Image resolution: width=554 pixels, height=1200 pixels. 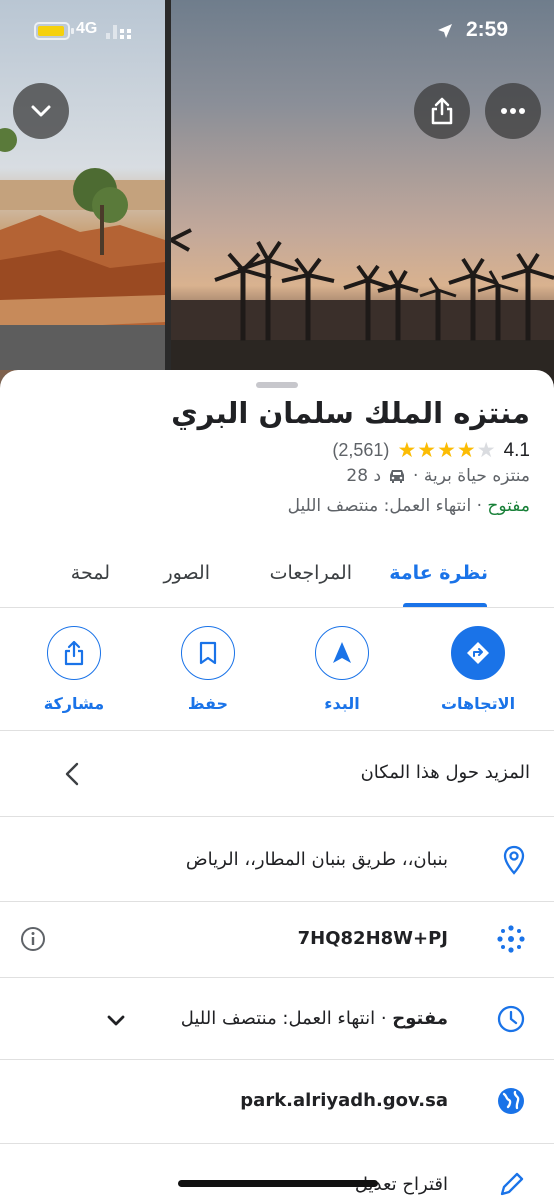 What do you see at coordinates (277, 669) in the screenshot?
I see `action-bar: الاتجاهات البدء حفظ مشاركة` at bounding box center [277, 669].